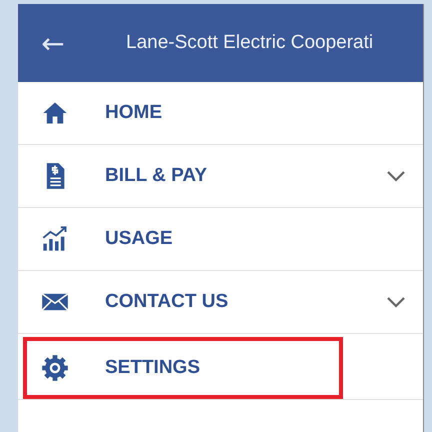 This screenshot has height=432, width=432. What do you see at coordinates (53, 43) in the screenshot?
I see `back-button: ←` at bounding box center [53, 43].